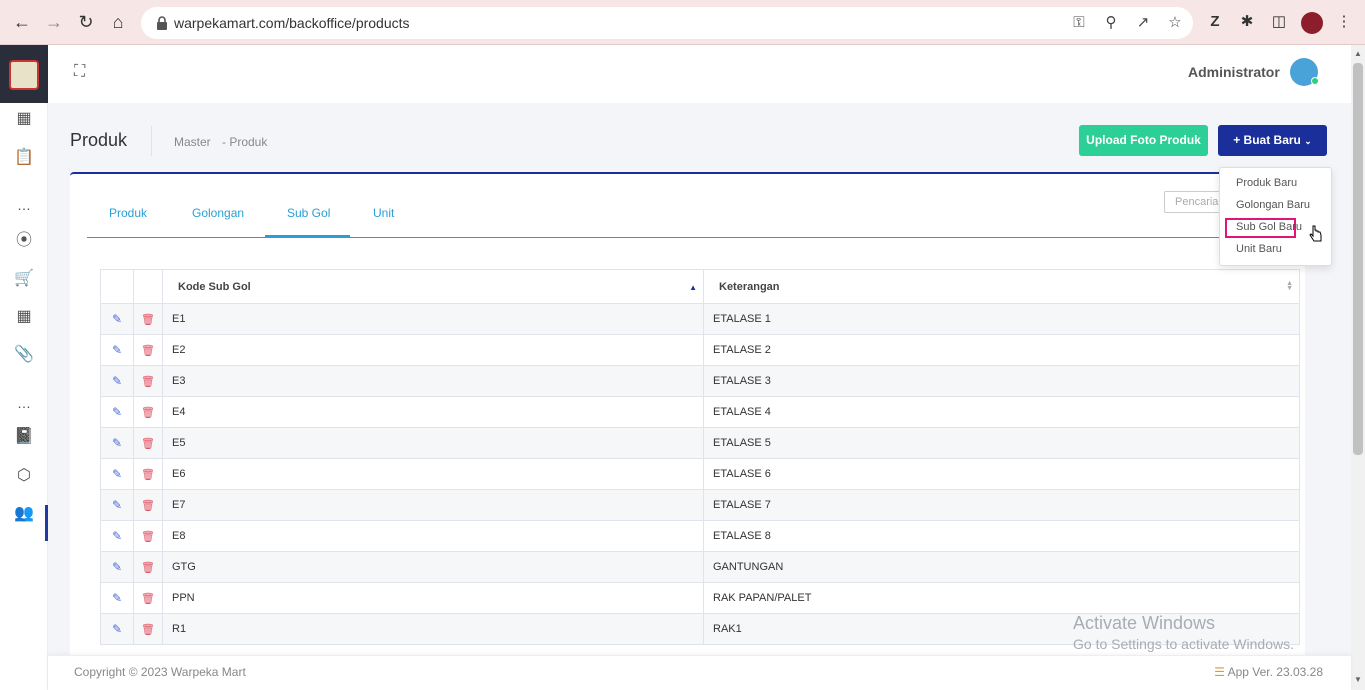 The height and width of the screenshot is (690, 1365). I want to click on sidepanel-icon: ◫, so click(1279, 22).